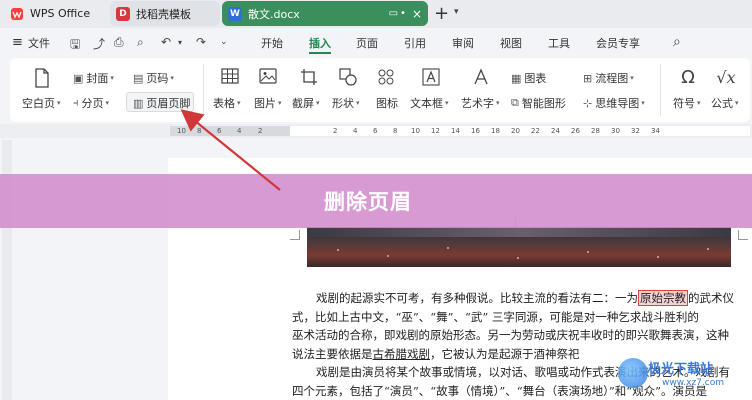 This screenshot has height=400, width=752. Describe the element at coordinates (615, 131) in the screenshot. I see `ruler-tick: 30` at that location.